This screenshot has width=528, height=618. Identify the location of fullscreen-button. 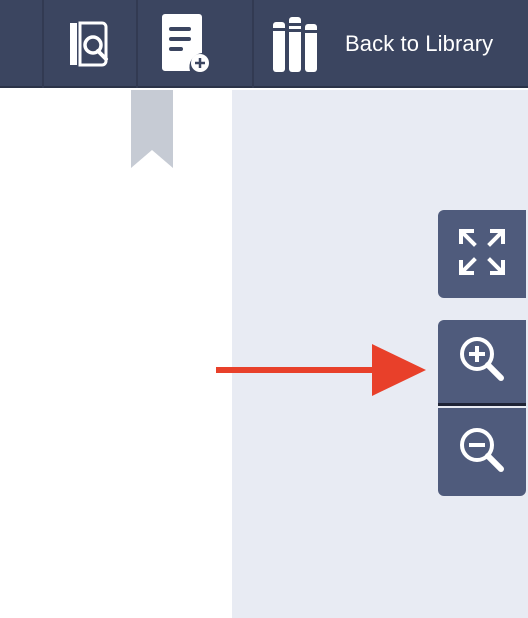
(482, 254).